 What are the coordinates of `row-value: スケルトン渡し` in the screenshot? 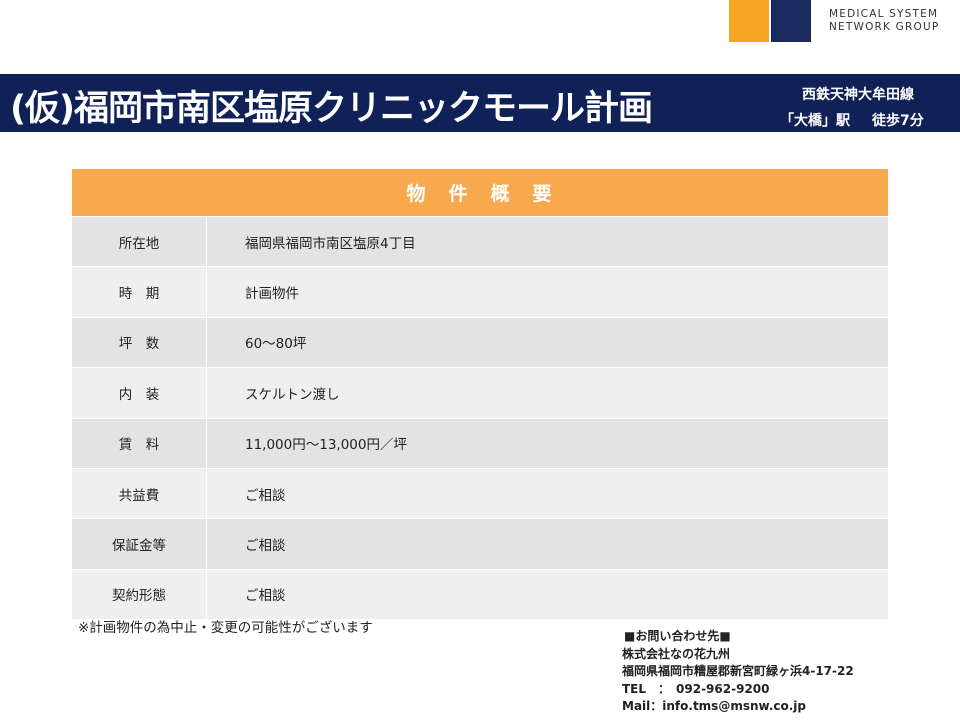 It's located at (292, 394).